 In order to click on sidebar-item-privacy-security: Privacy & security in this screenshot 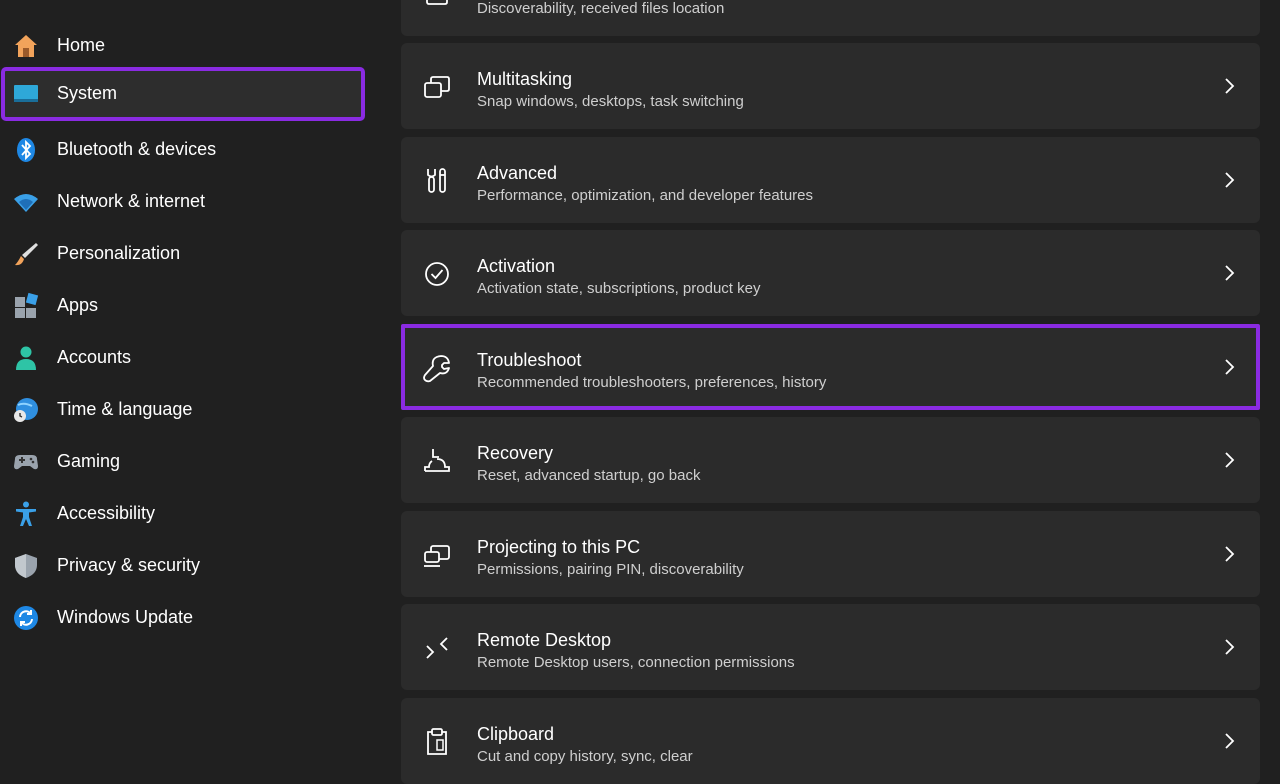, I will do `click(183, 566)`.